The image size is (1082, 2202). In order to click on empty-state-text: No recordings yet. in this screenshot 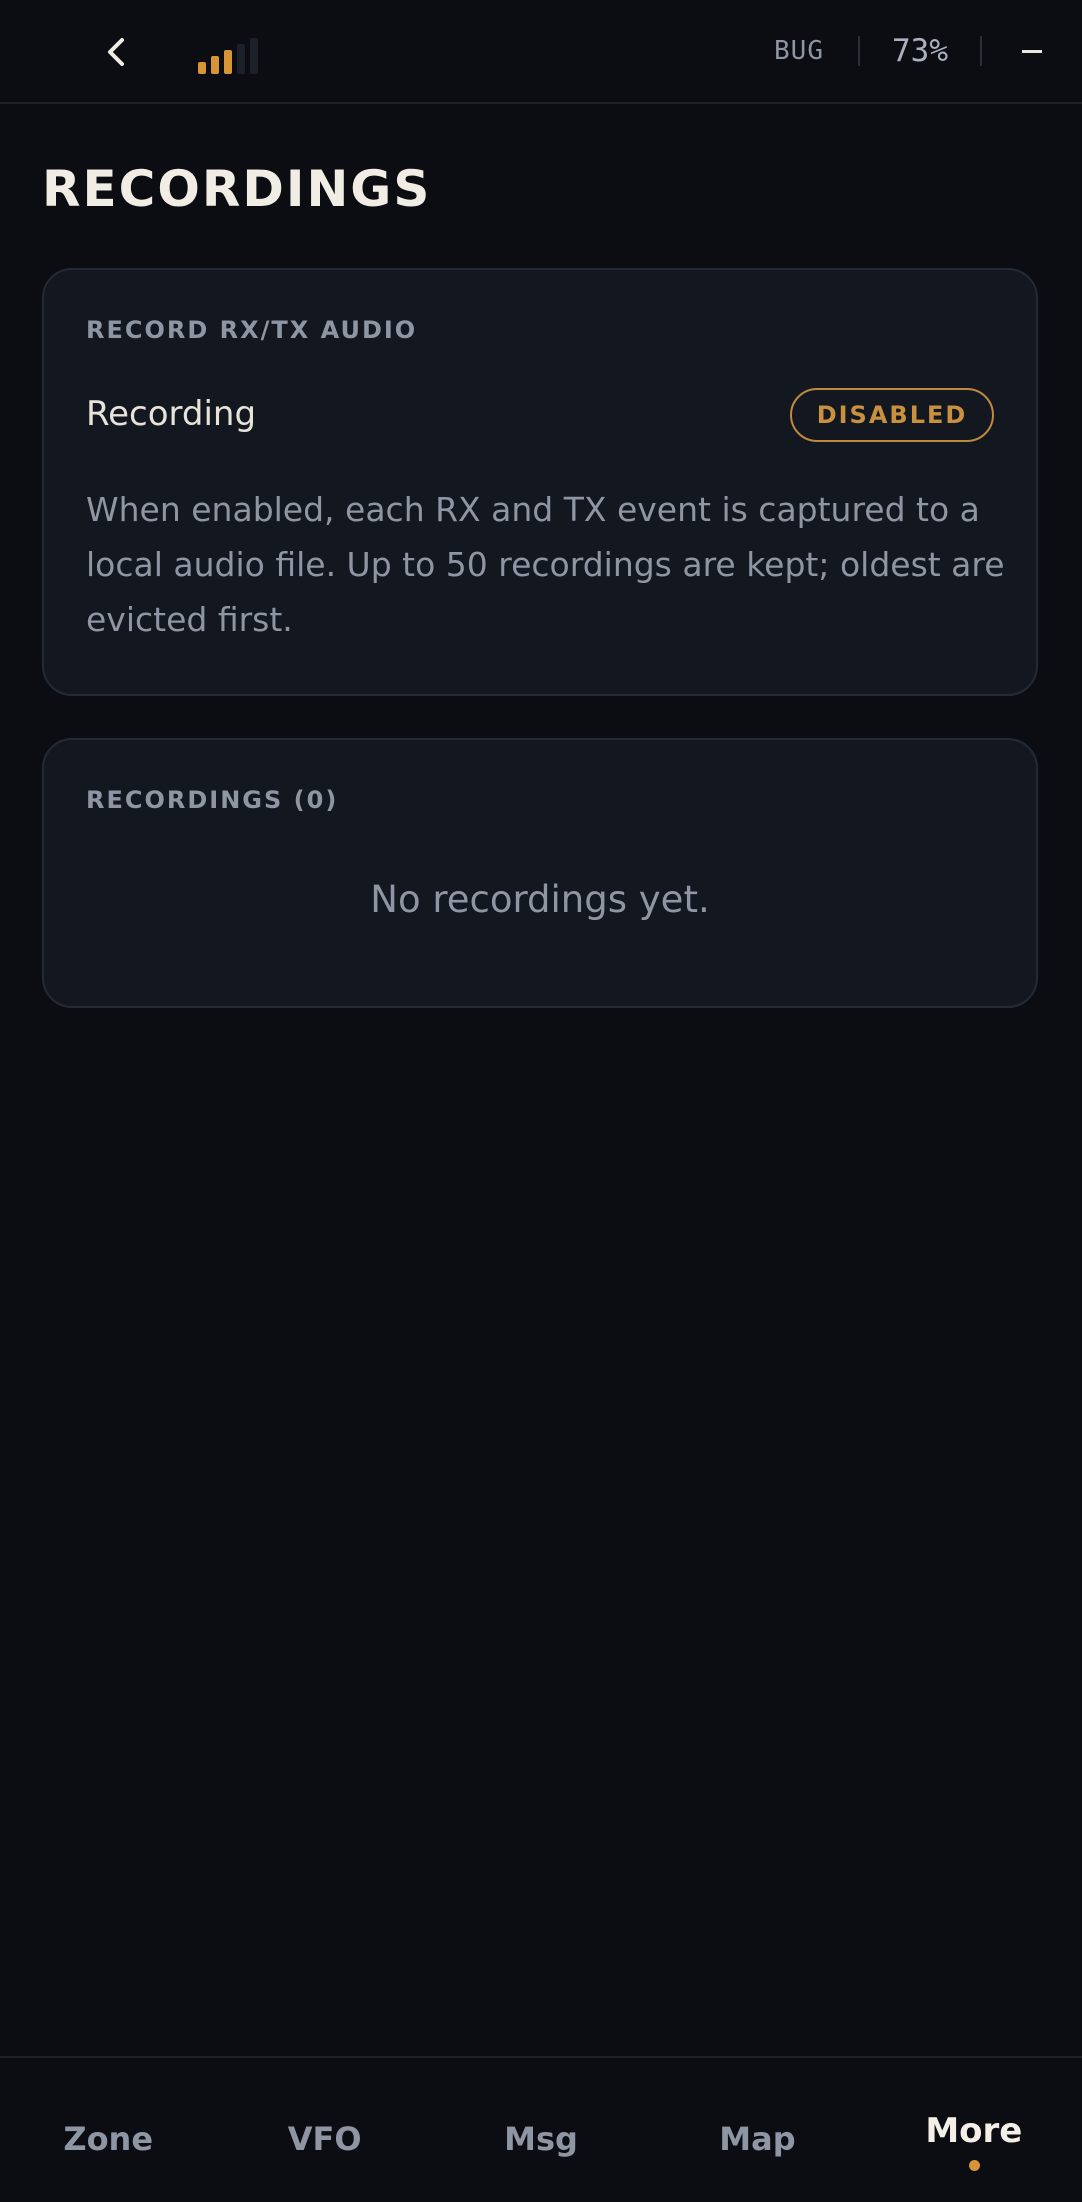, I will do `click(540, 899)`.